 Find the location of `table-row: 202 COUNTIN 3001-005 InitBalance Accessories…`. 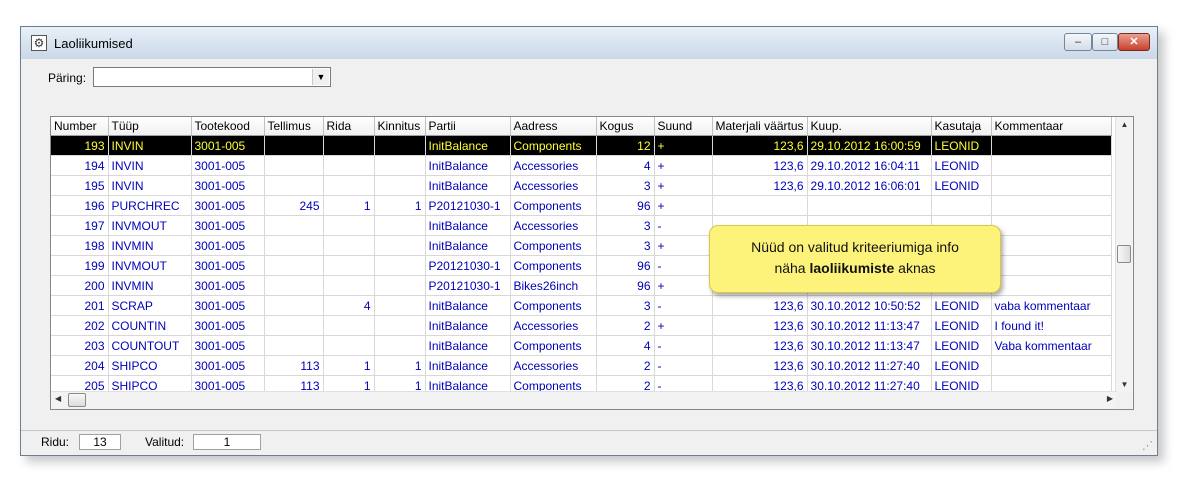

table-row: 202 COUNTIN 3001-005 InitBalance Accessories… is located at coordinates (581, 325).